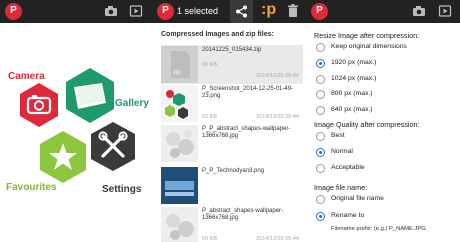 This screenshot has height=242, width=460. Describe the element at coordinates (198, 11) in the screenshot. I see `selection-count: 1 selected` at that location.